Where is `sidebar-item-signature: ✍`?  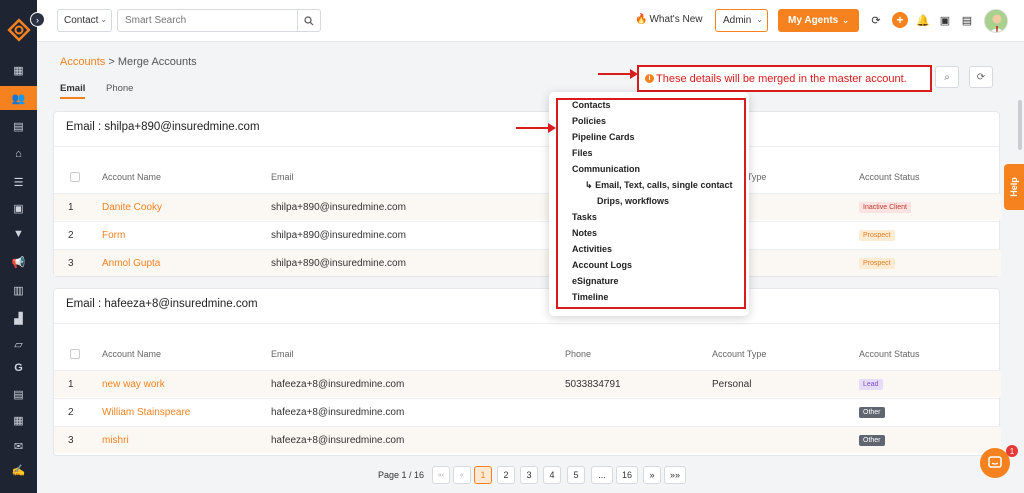 sidebar-item-signature: ✍ is located at coordinates (18, 470).